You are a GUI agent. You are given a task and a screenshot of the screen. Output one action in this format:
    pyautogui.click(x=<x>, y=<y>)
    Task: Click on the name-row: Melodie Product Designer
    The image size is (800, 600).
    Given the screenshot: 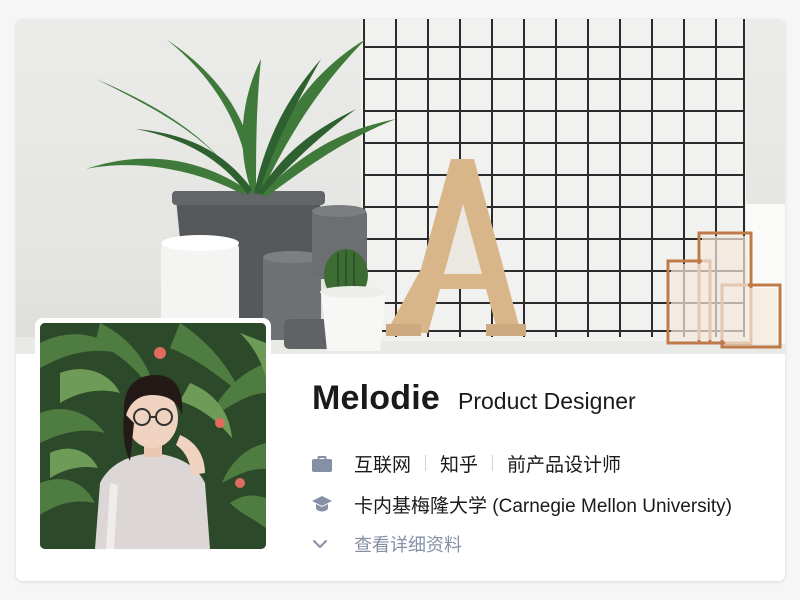 What is the action you would take?
    pyautogui.click(x=474, y=401)
    